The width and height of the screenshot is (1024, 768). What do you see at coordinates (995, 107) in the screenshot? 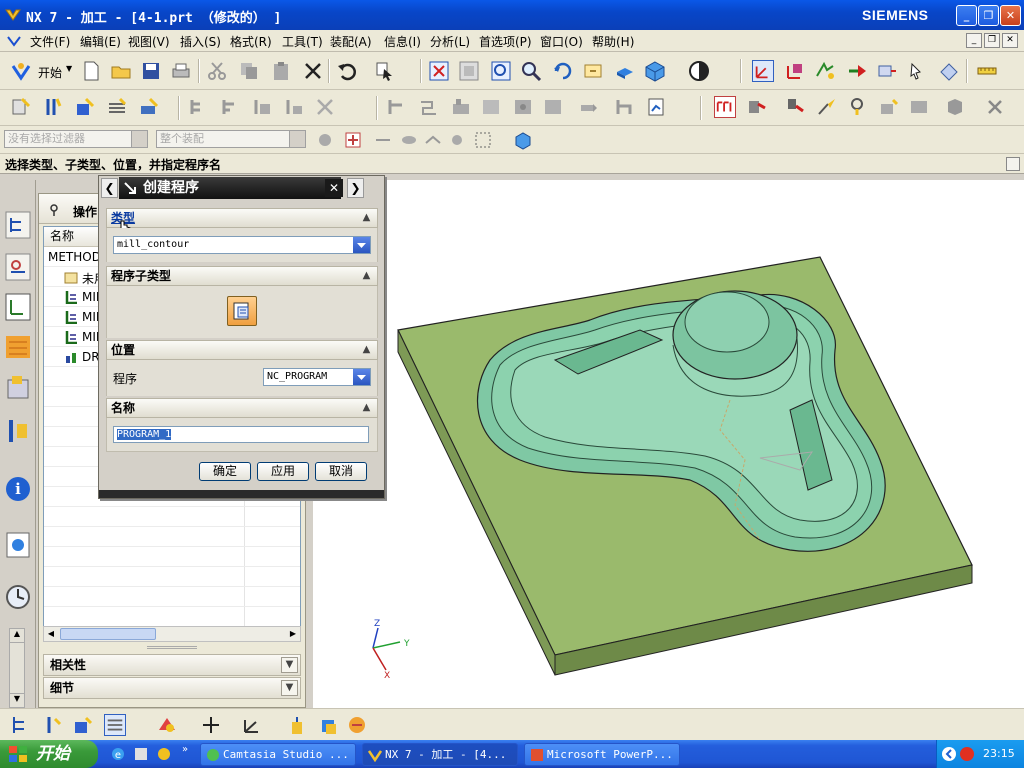
I see `close-toolbar-icon` at bounding box center [995, 107].